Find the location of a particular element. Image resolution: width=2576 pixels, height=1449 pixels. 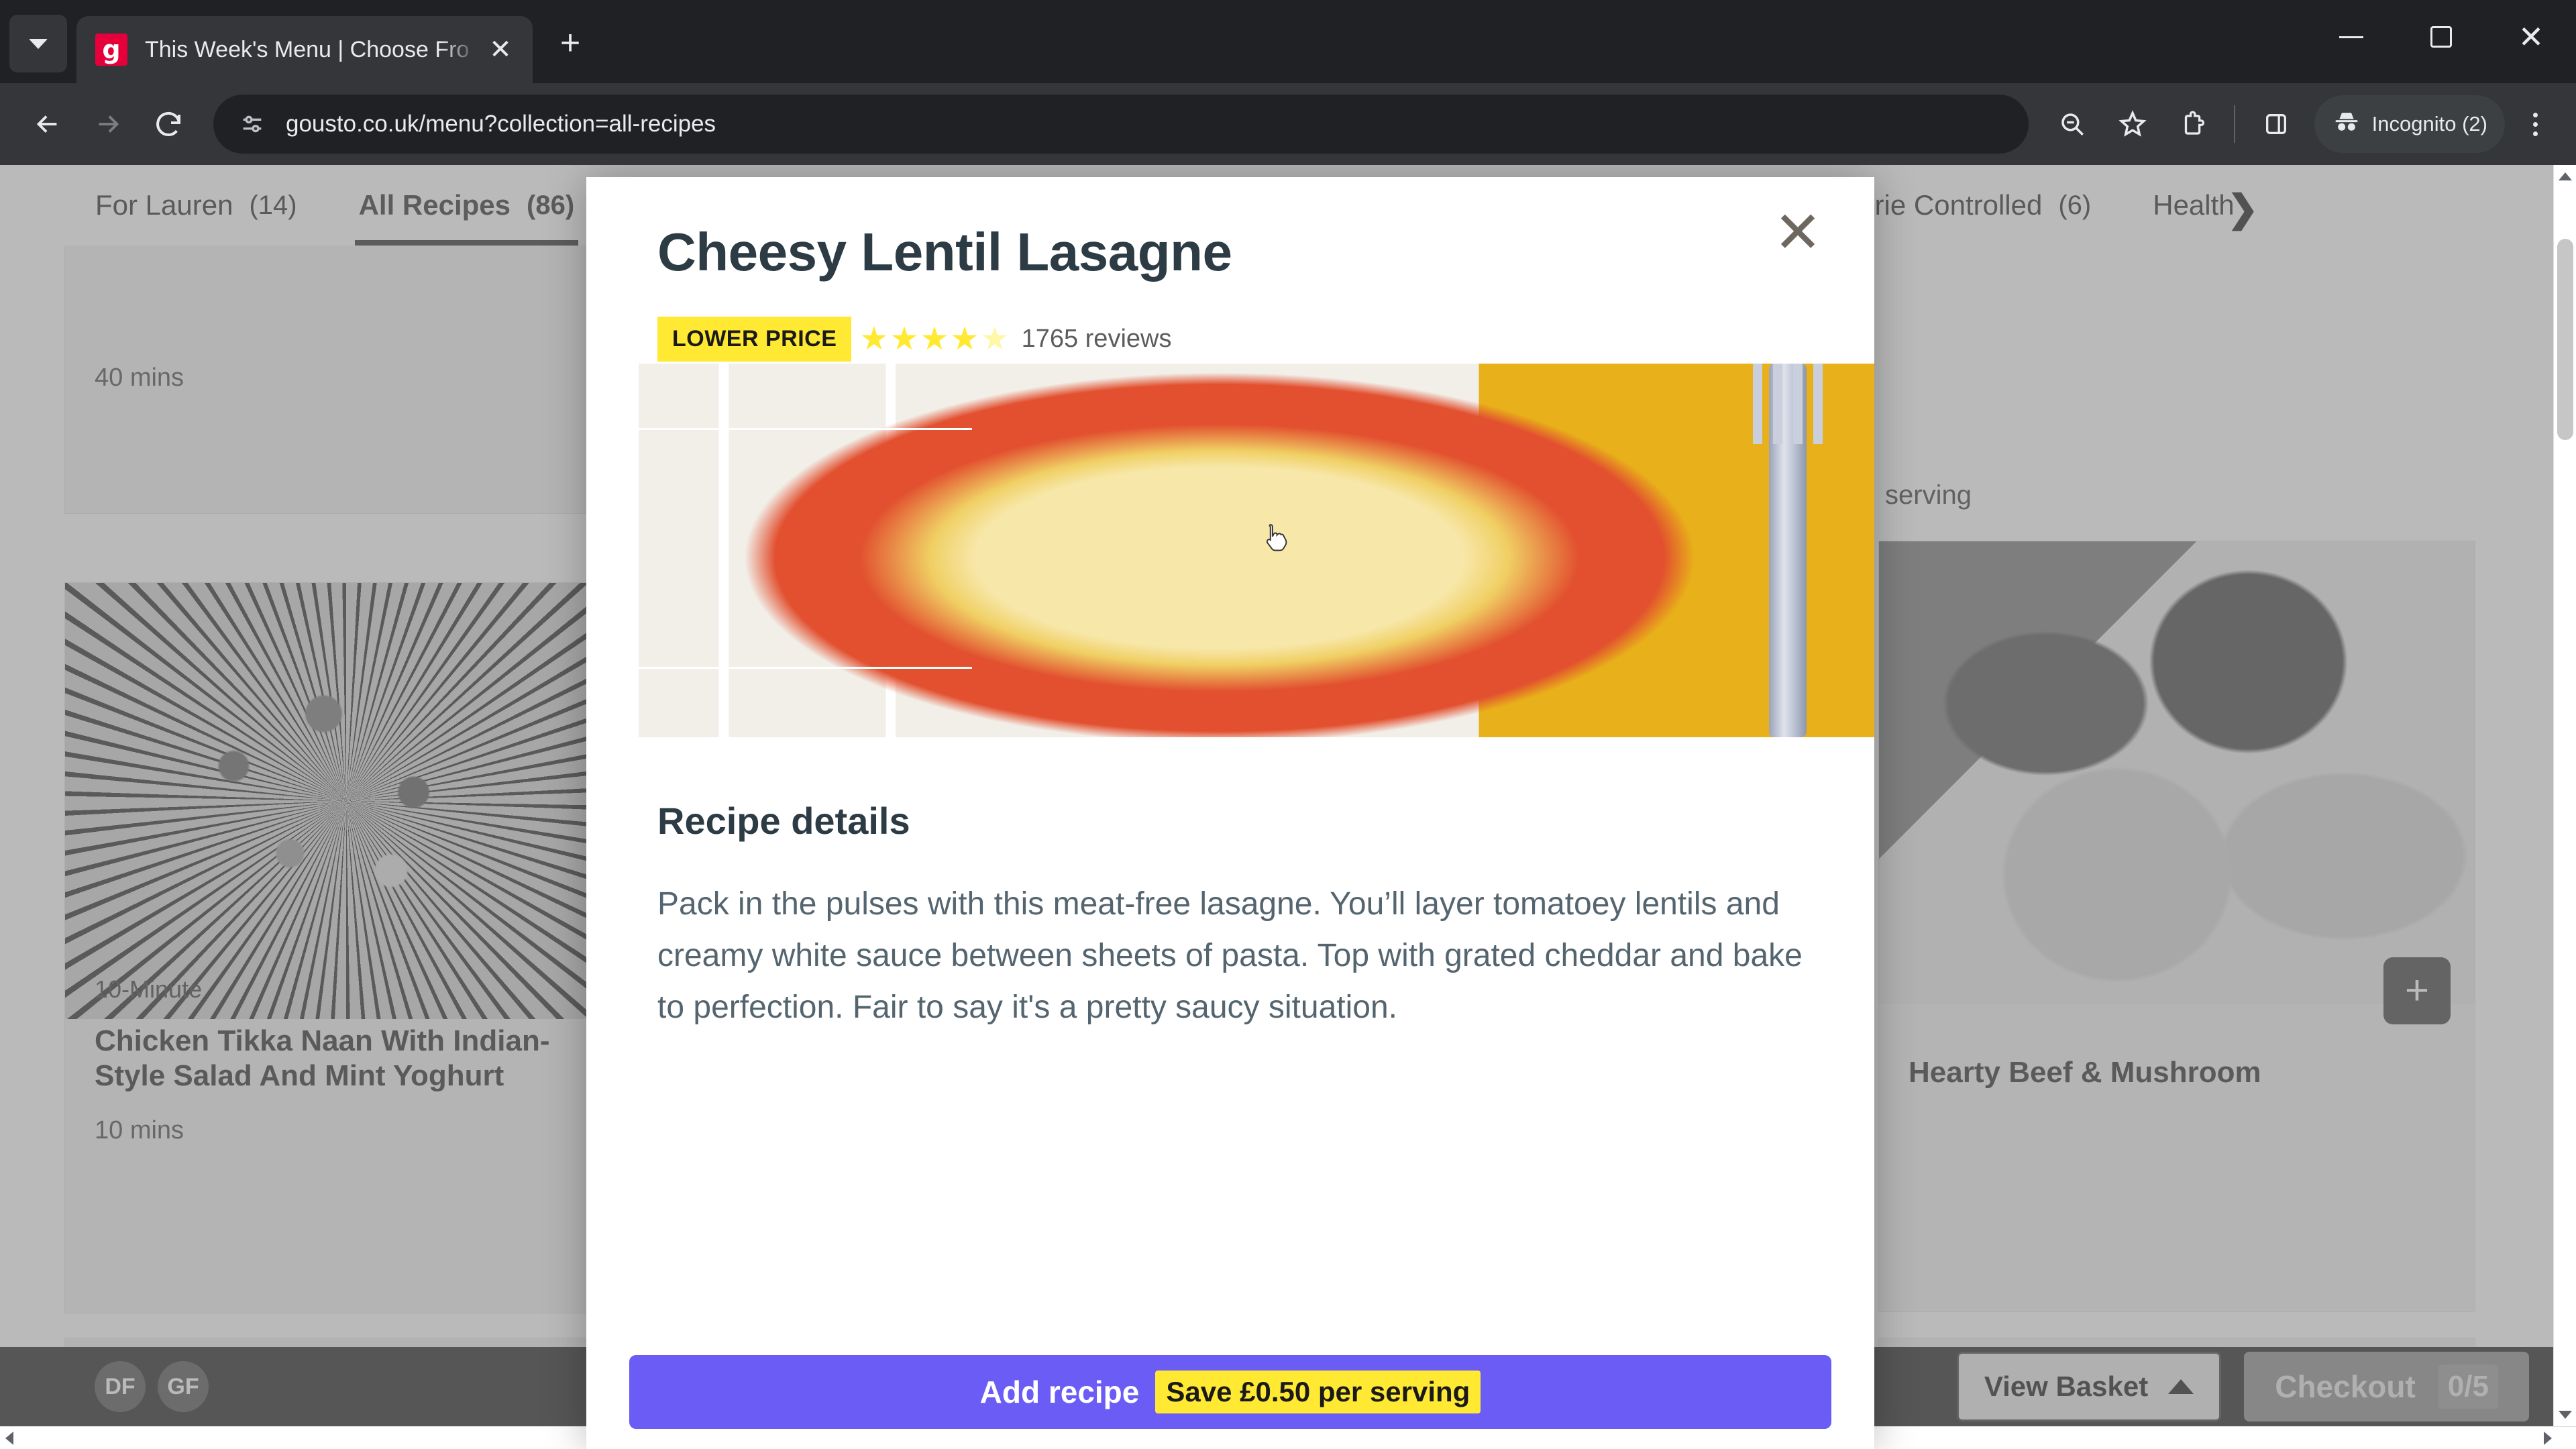

modal-close-icon: ✕ is located at coordinates (1798, 233).